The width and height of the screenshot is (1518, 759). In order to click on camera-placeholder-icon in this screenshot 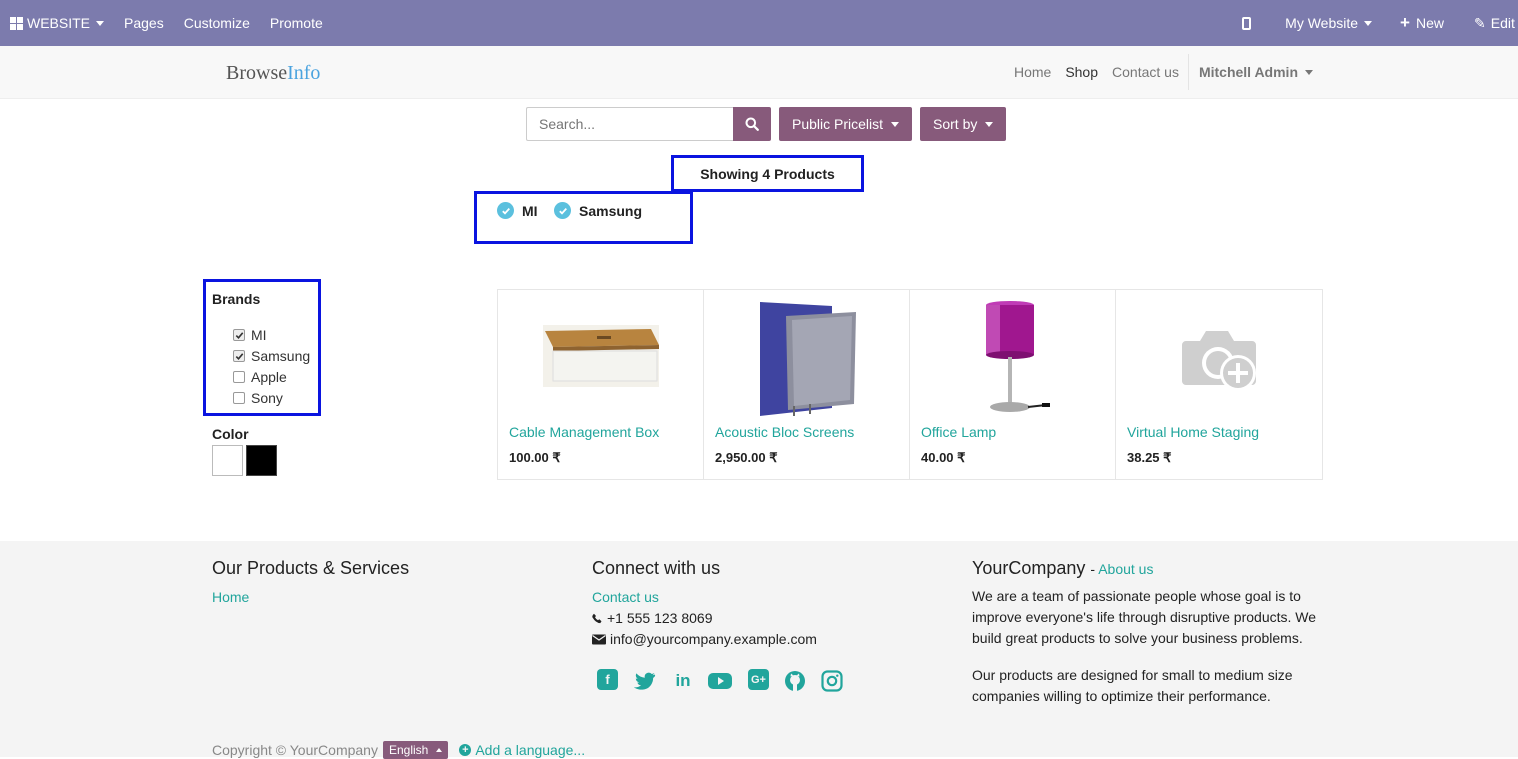, I will do `click(1219, 361)`.